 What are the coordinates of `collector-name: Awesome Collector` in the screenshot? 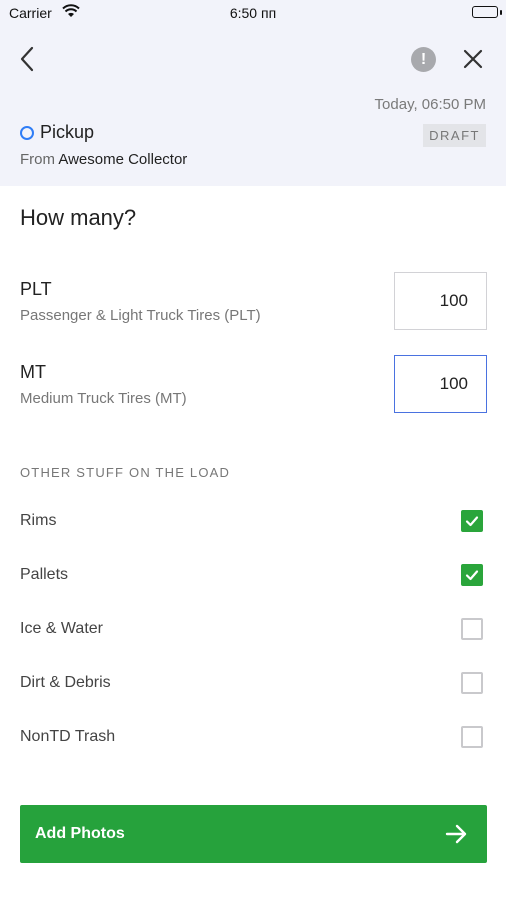 It's located at (123, 159).